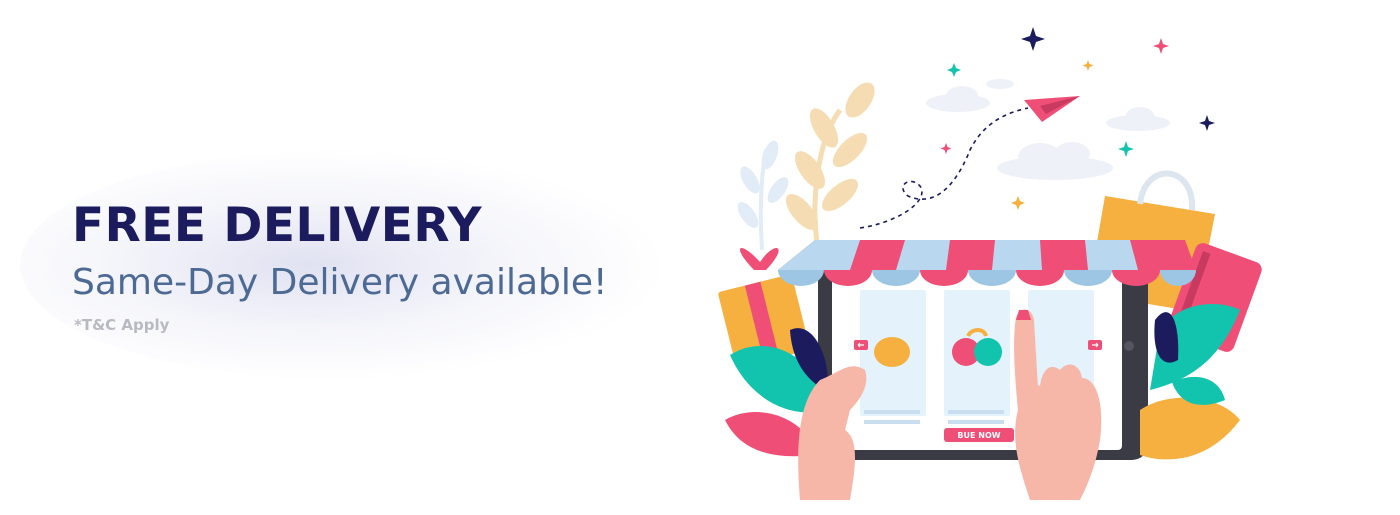  I want to click on headline: FREE DELIVERY, so click(277, 225).